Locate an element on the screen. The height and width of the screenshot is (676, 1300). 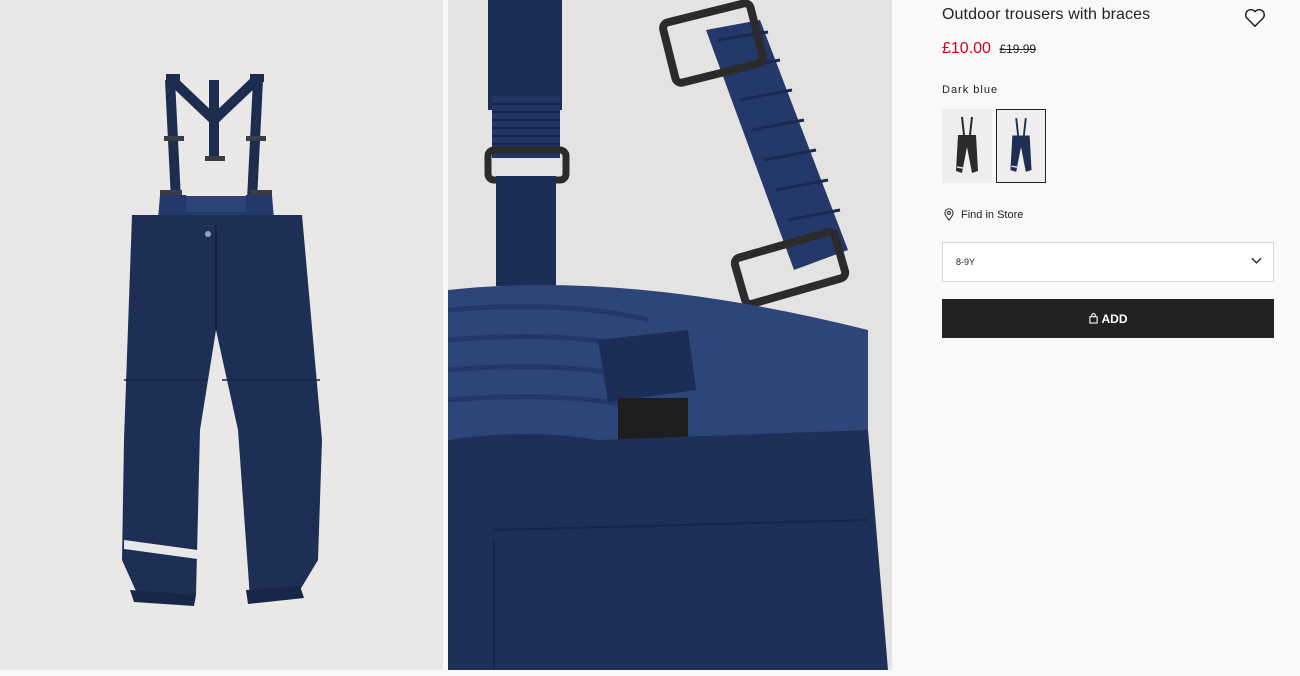
swatch-black is located at coordinates (967, 146).